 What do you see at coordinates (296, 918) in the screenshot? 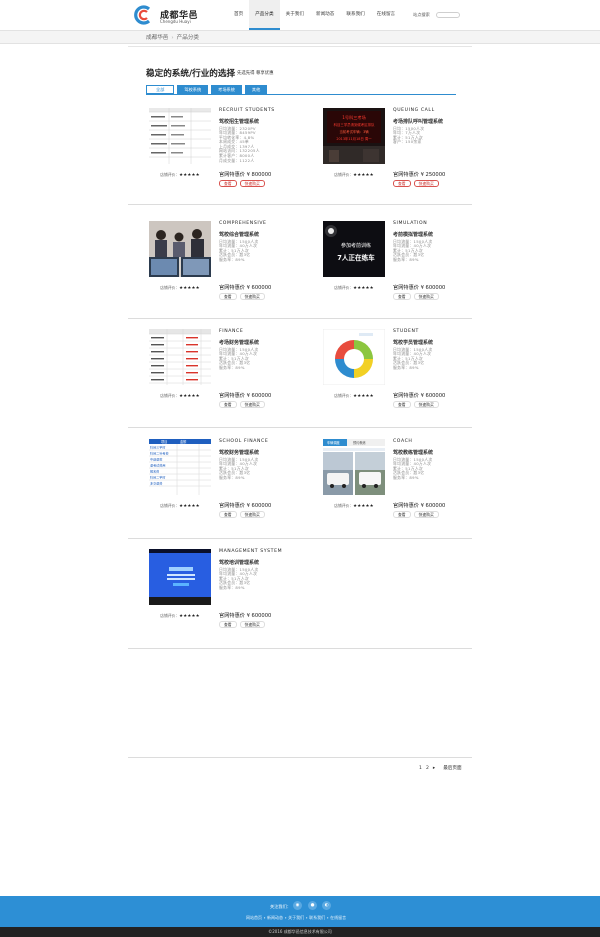
I see `footer-links: 网站首页 ∙ 新闻动态 ∙ 关于我们 ∙ 联系我们 ∙ 在线留言` at bounding box center [296, 918].